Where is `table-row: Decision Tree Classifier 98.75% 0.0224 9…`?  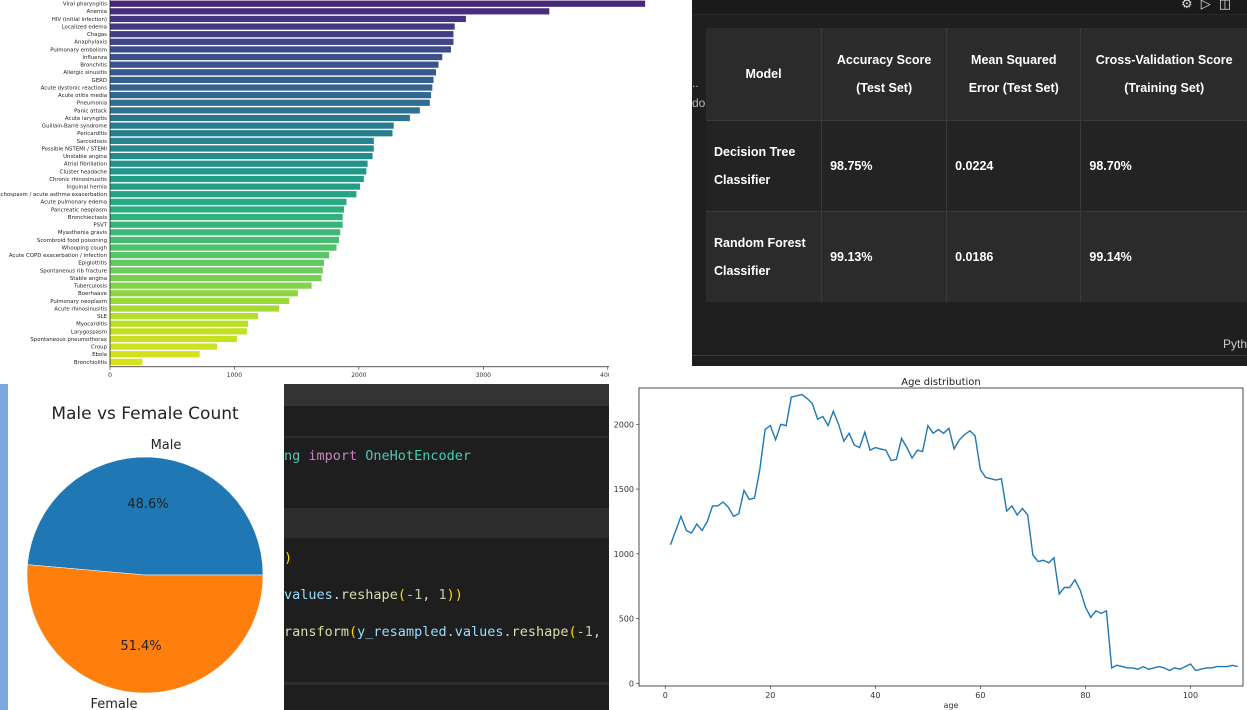
table-row: Decision Tree Classifier 98.75% 0.0224 9… is located at coordinates (976, 166).